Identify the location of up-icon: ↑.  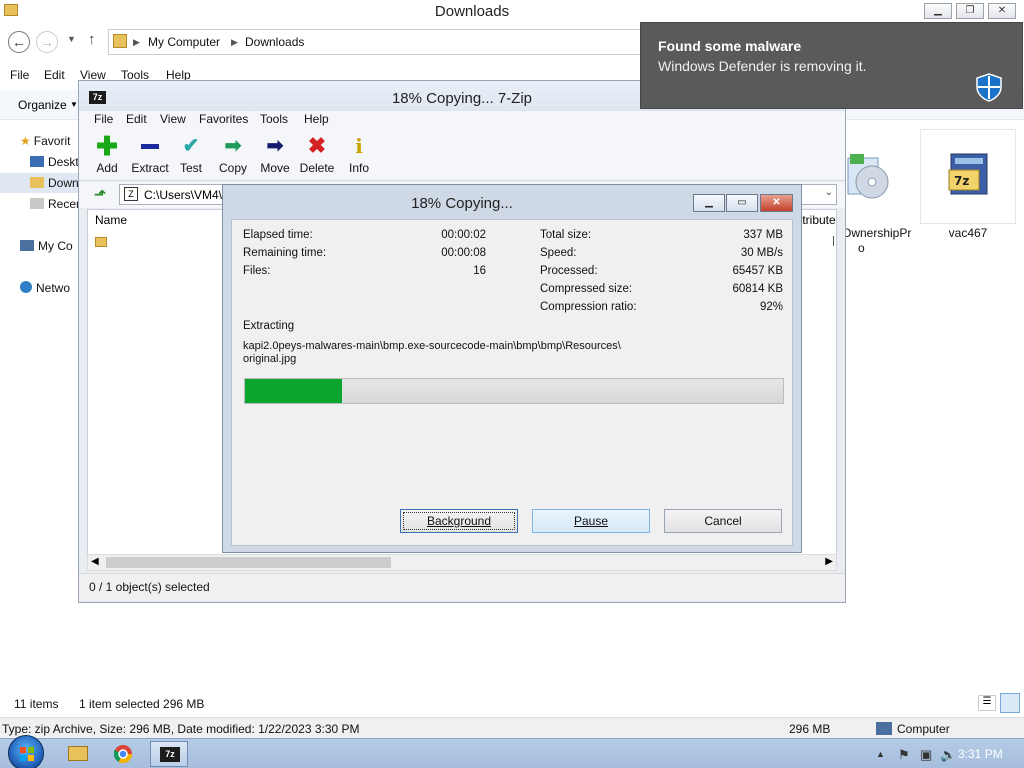
(92, 39).